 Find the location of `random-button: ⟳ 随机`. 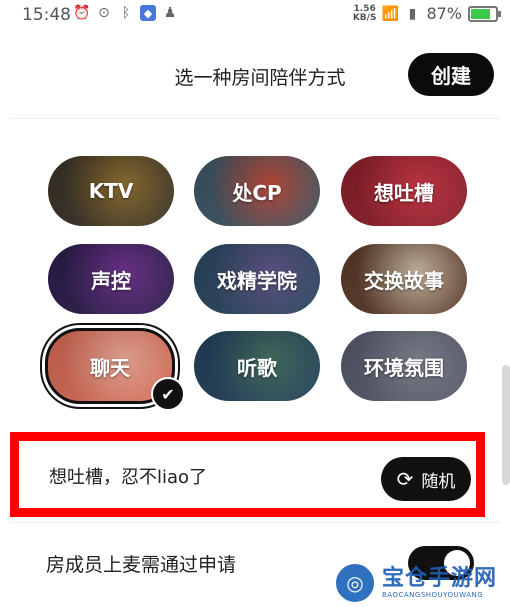

random-button: ⟳ 随机 is located at coordinates (426, 479).